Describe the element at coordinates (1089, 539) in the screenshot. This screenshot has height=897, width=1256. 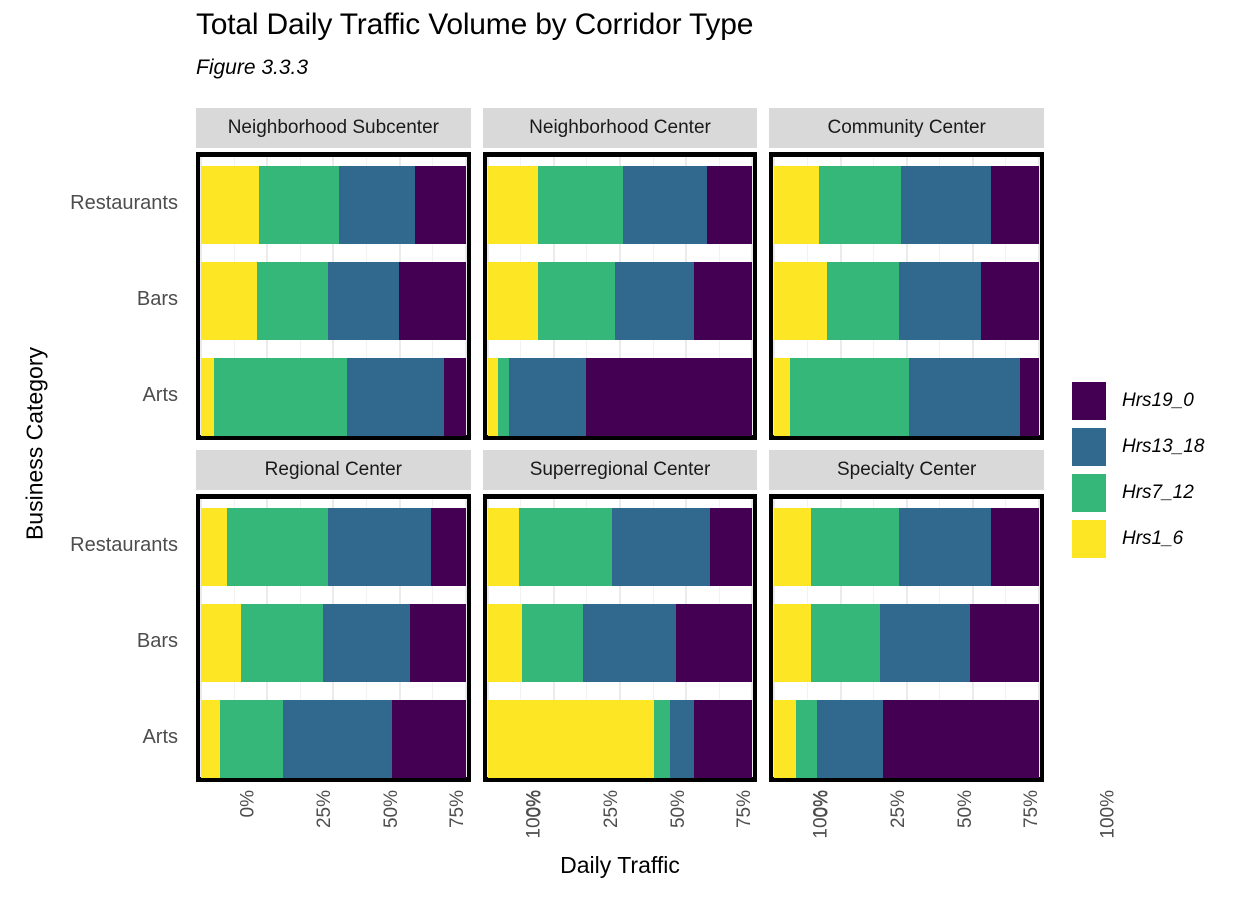
I see `legend-swatch` at that location.